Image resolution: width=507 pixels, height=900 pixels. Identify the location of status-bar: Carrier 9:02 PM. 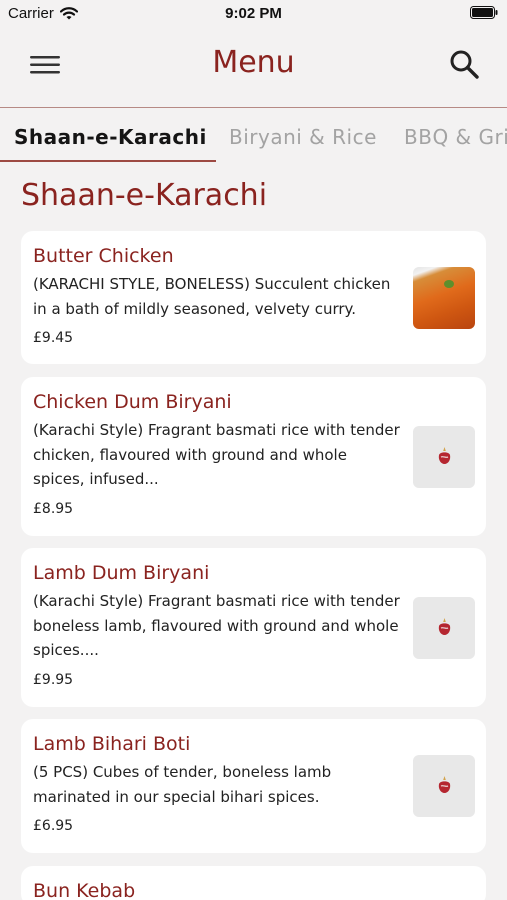
(253, 13).